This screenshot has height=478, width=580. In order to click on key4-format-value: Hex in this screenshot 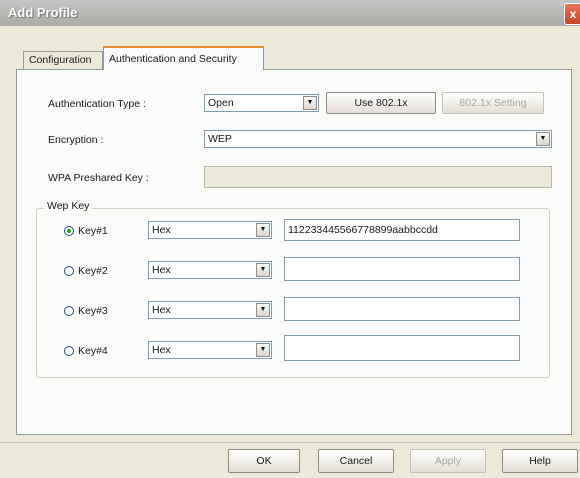, I will do `click(161, 350)`.